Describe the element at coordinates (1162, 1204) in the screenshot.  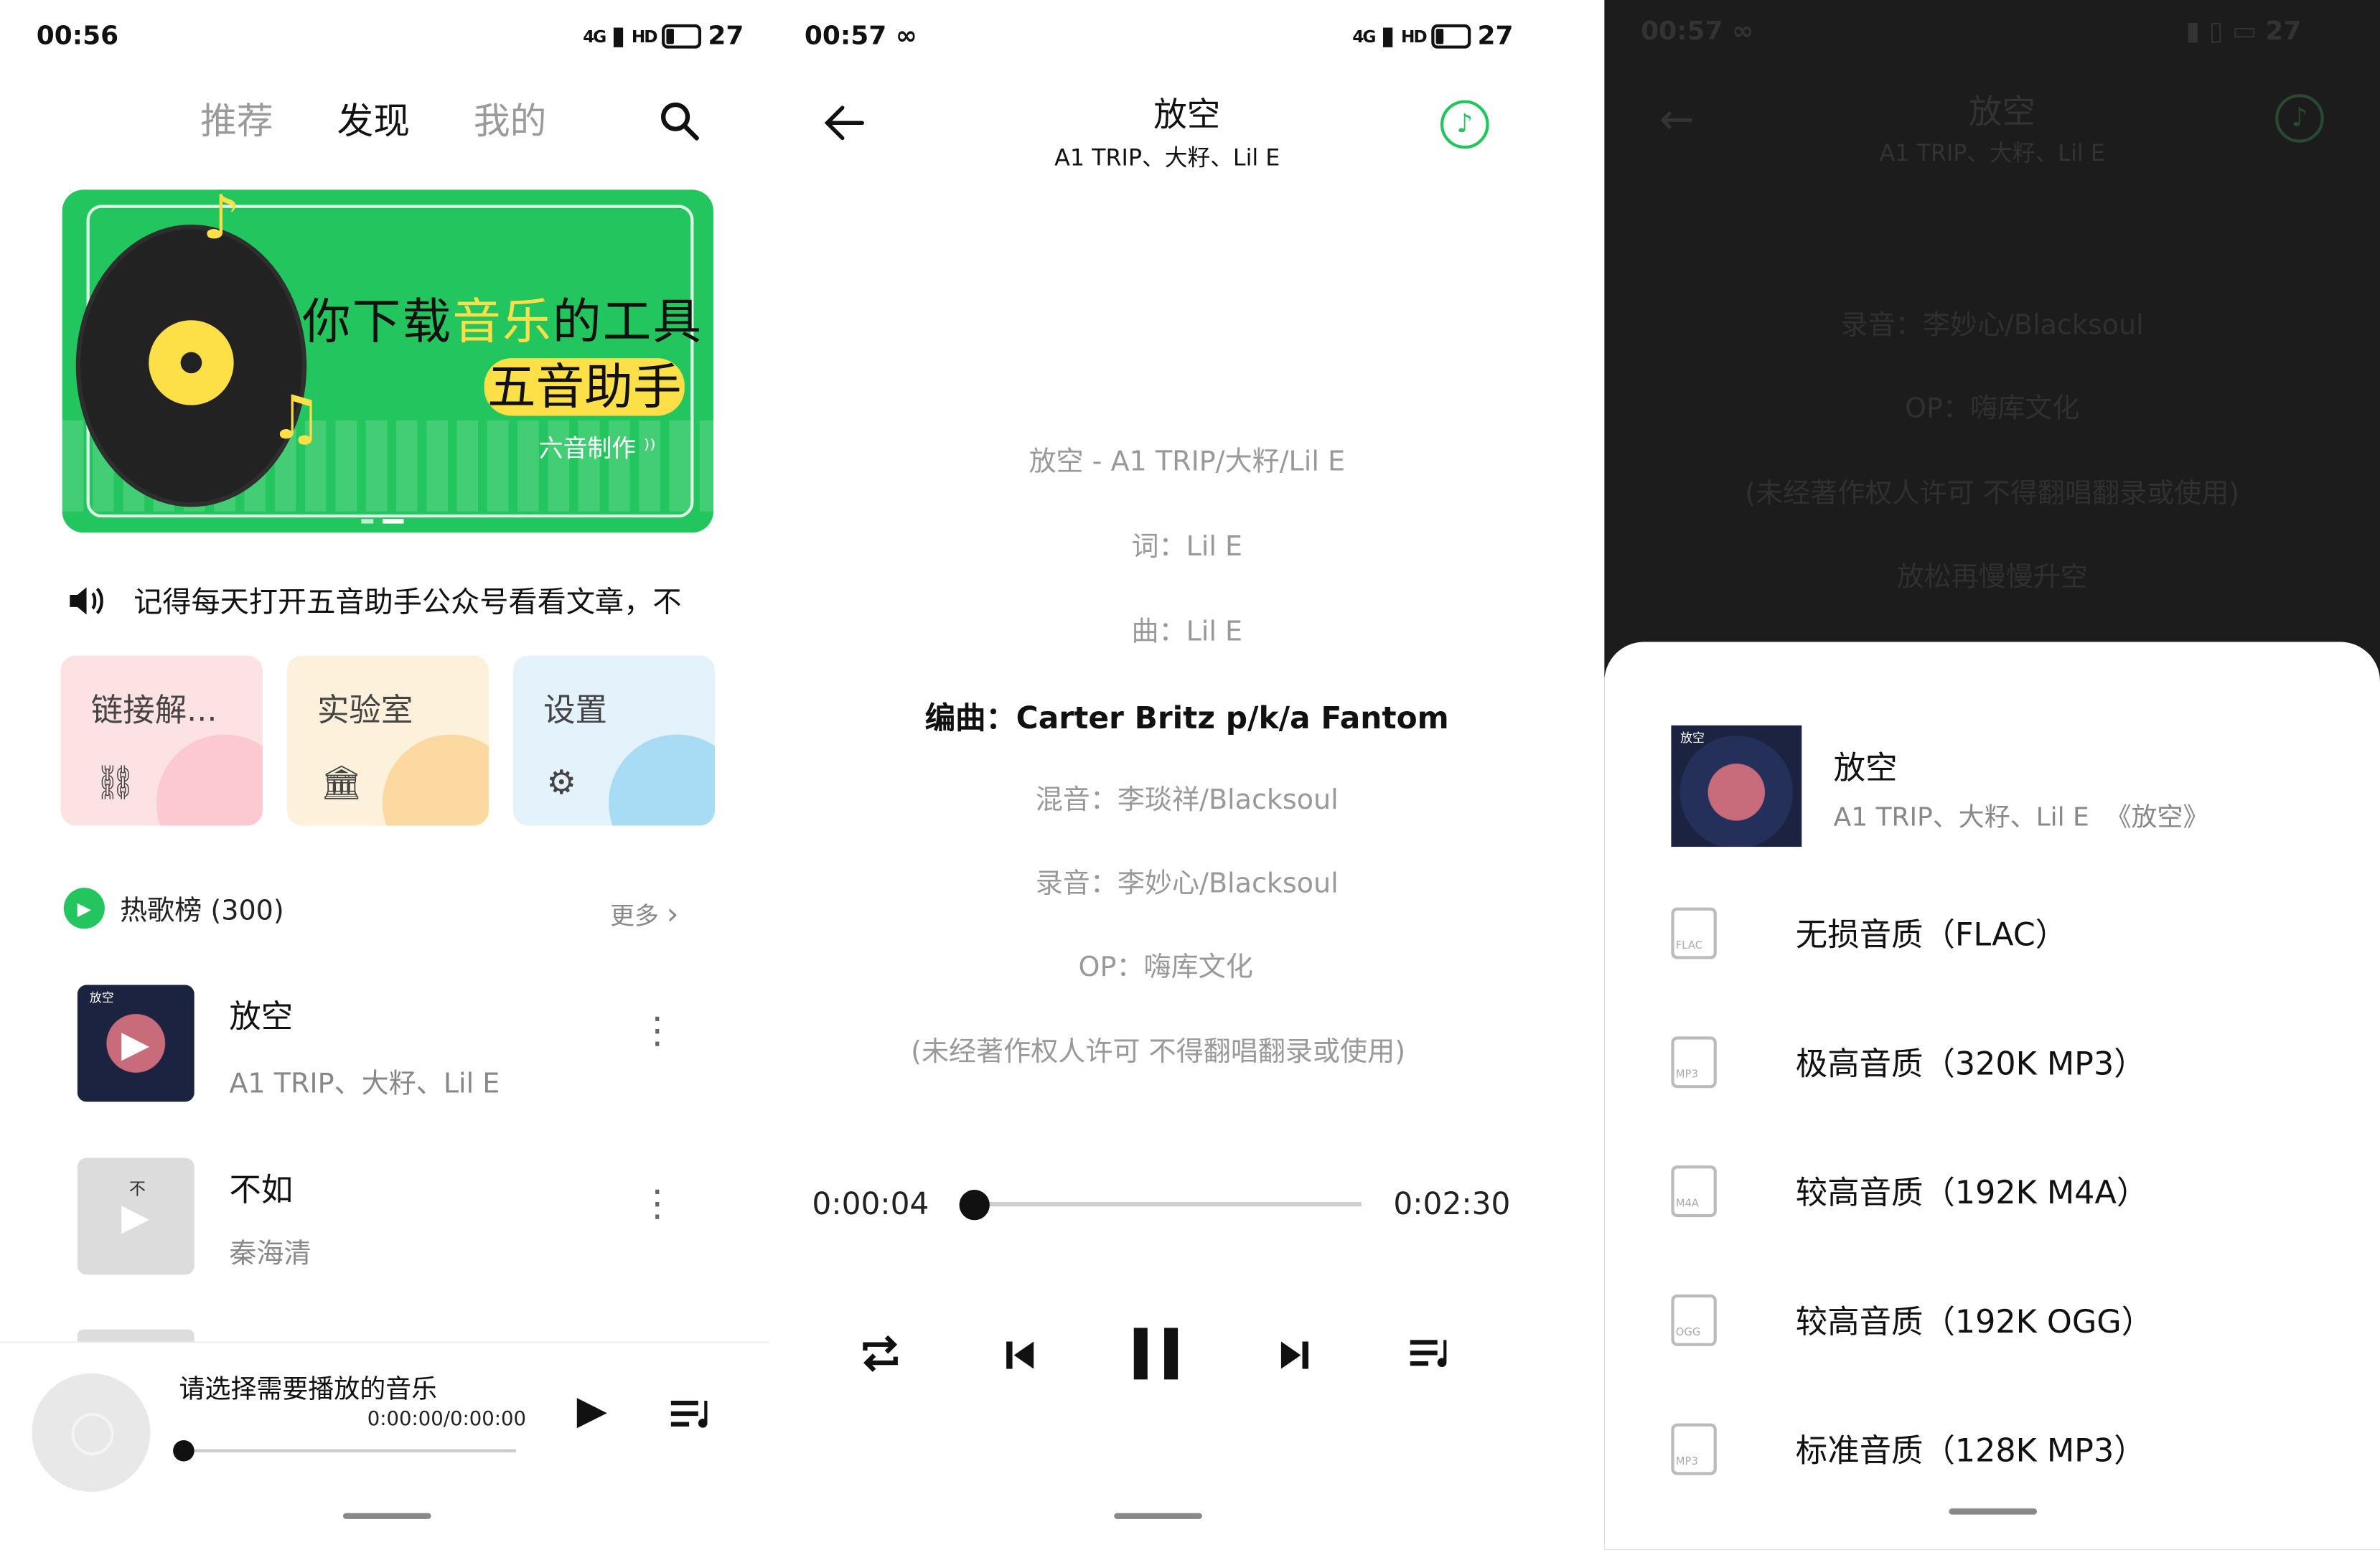
I see `progress-track` at that location.